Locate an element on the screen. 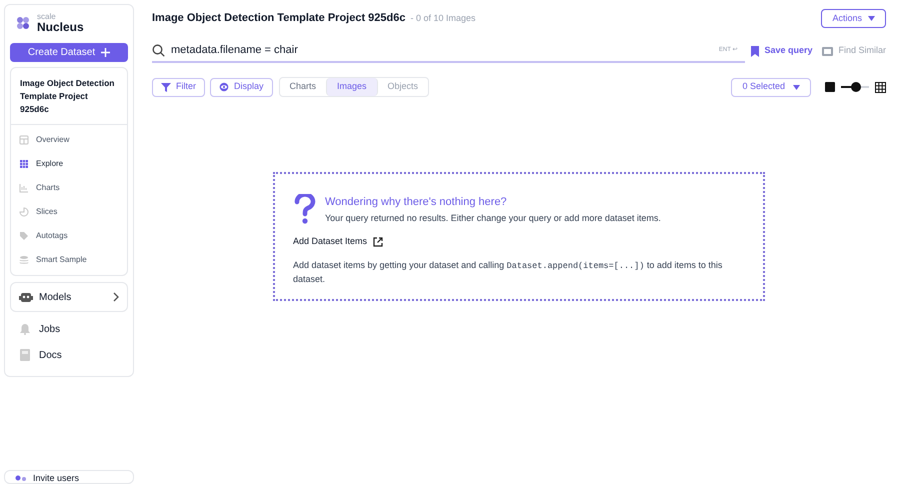  explore-icon is located at coordinates (24, 164).